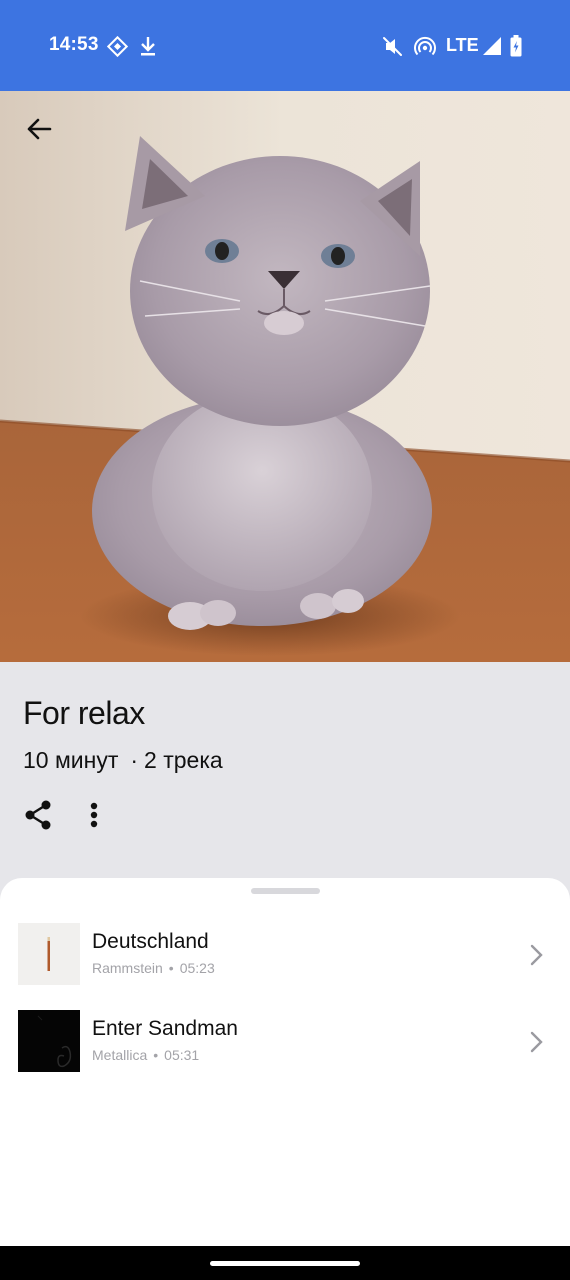 This screenshot has height=1280, width=570. I want to click on track-artist: Metallica, so click(120, 1055).